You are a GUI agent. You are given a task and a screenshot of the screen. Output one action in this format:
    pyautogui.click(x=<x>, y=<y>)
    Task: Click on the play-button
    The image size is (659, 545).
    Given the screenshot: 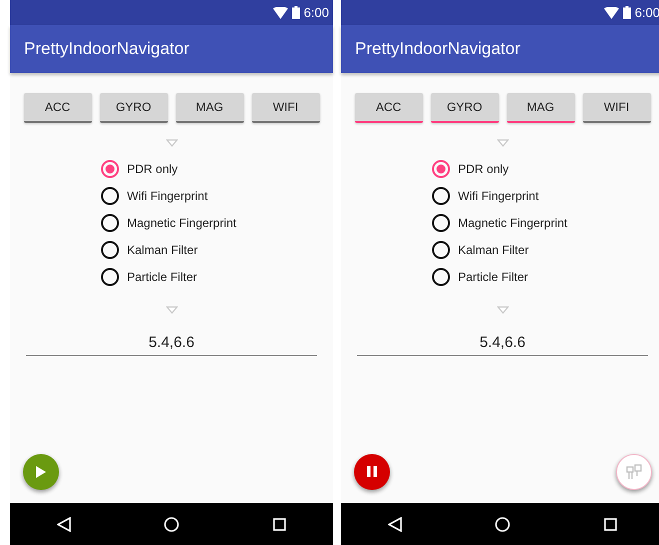 What is the action you would take?
    pyautogui.click(x=41, y=472)
    